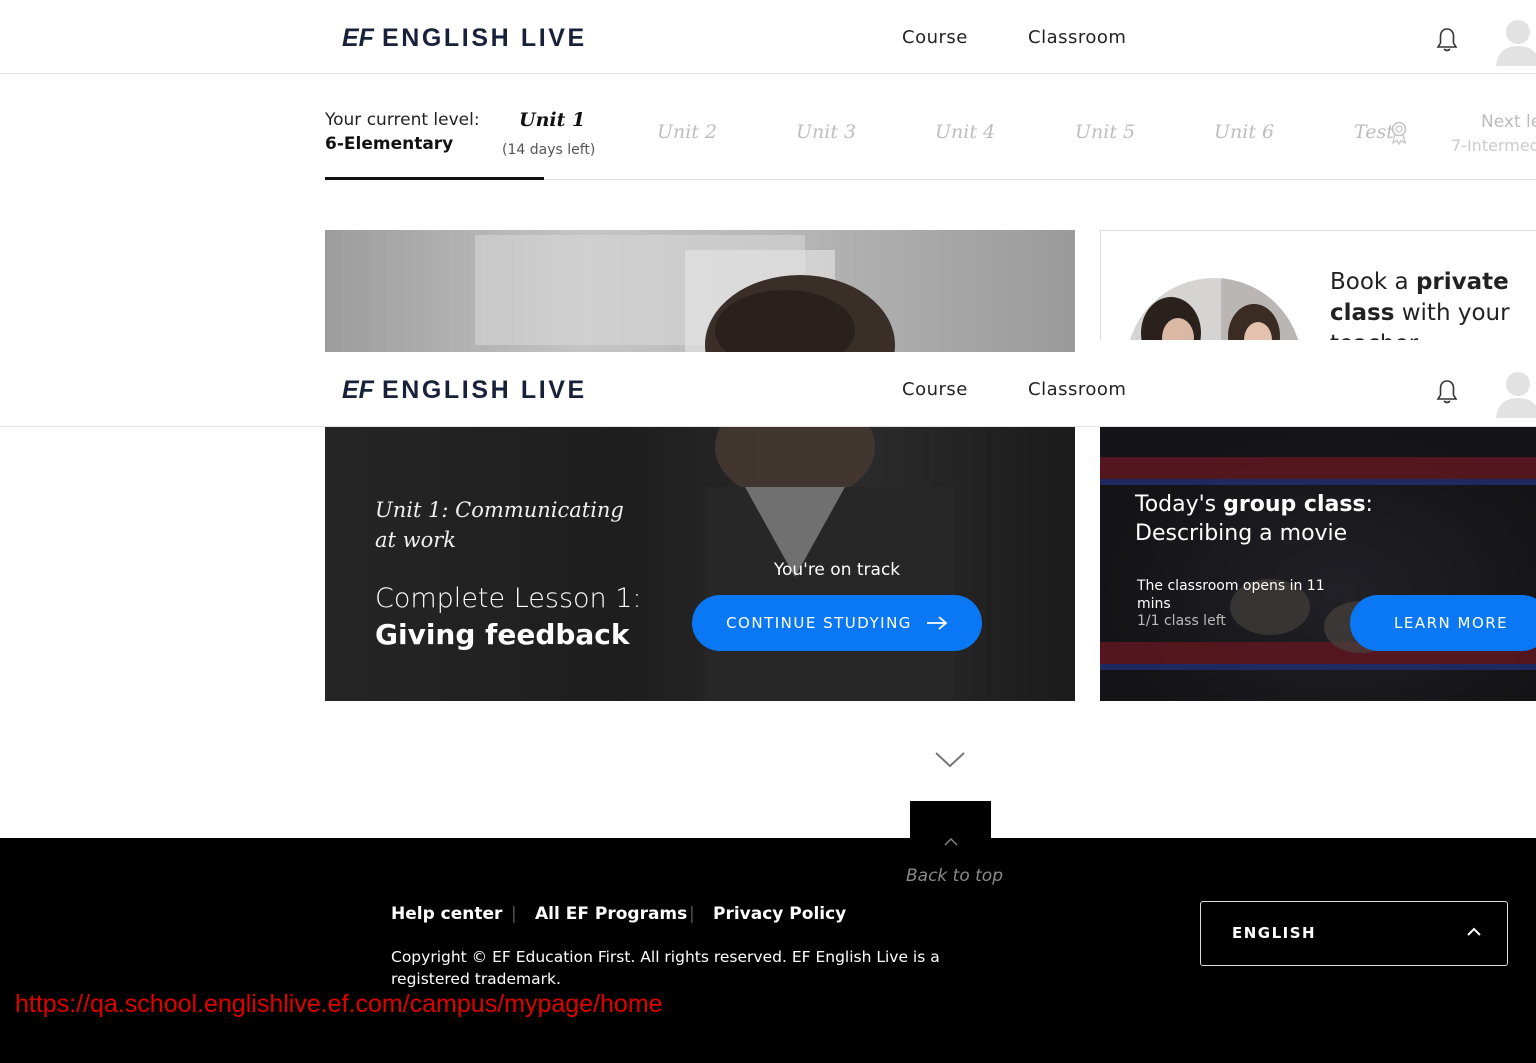 This screenshot has width=1536, height=1063. I want to click on test-tab: Test, so click(1374, 132).